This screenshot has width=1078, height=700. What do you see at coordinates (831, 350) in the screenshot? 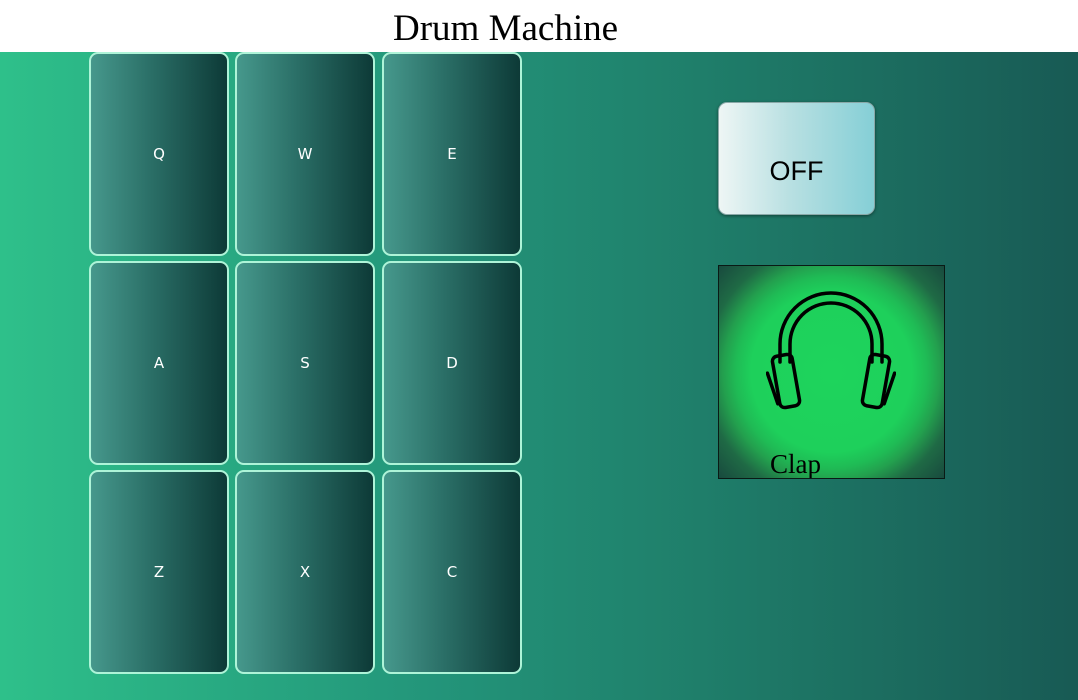
I see `headphones-icon` at bounding box center [831, 350].